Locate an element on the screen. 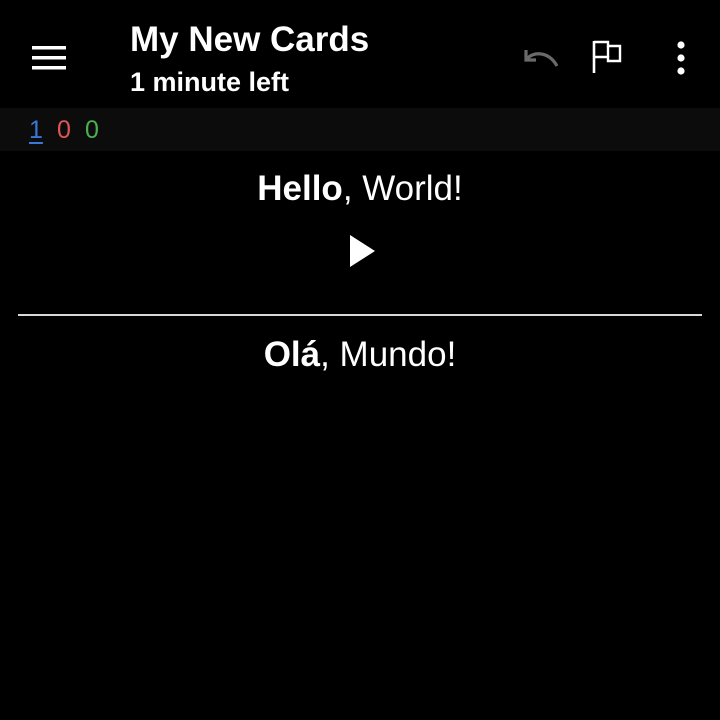 The image size is (720, 720). more-vert-icon is located at coordinates (681, 58).